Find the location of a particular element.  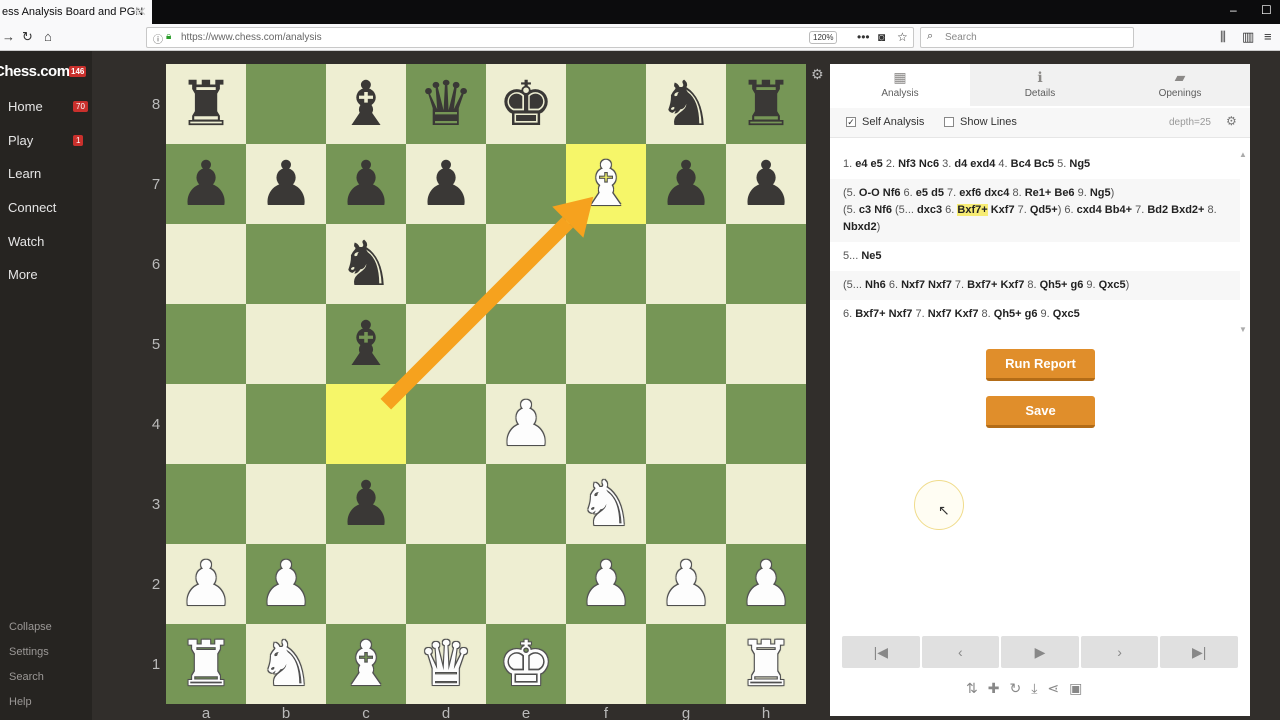

square-f1 is located at coordinates (606, 664).